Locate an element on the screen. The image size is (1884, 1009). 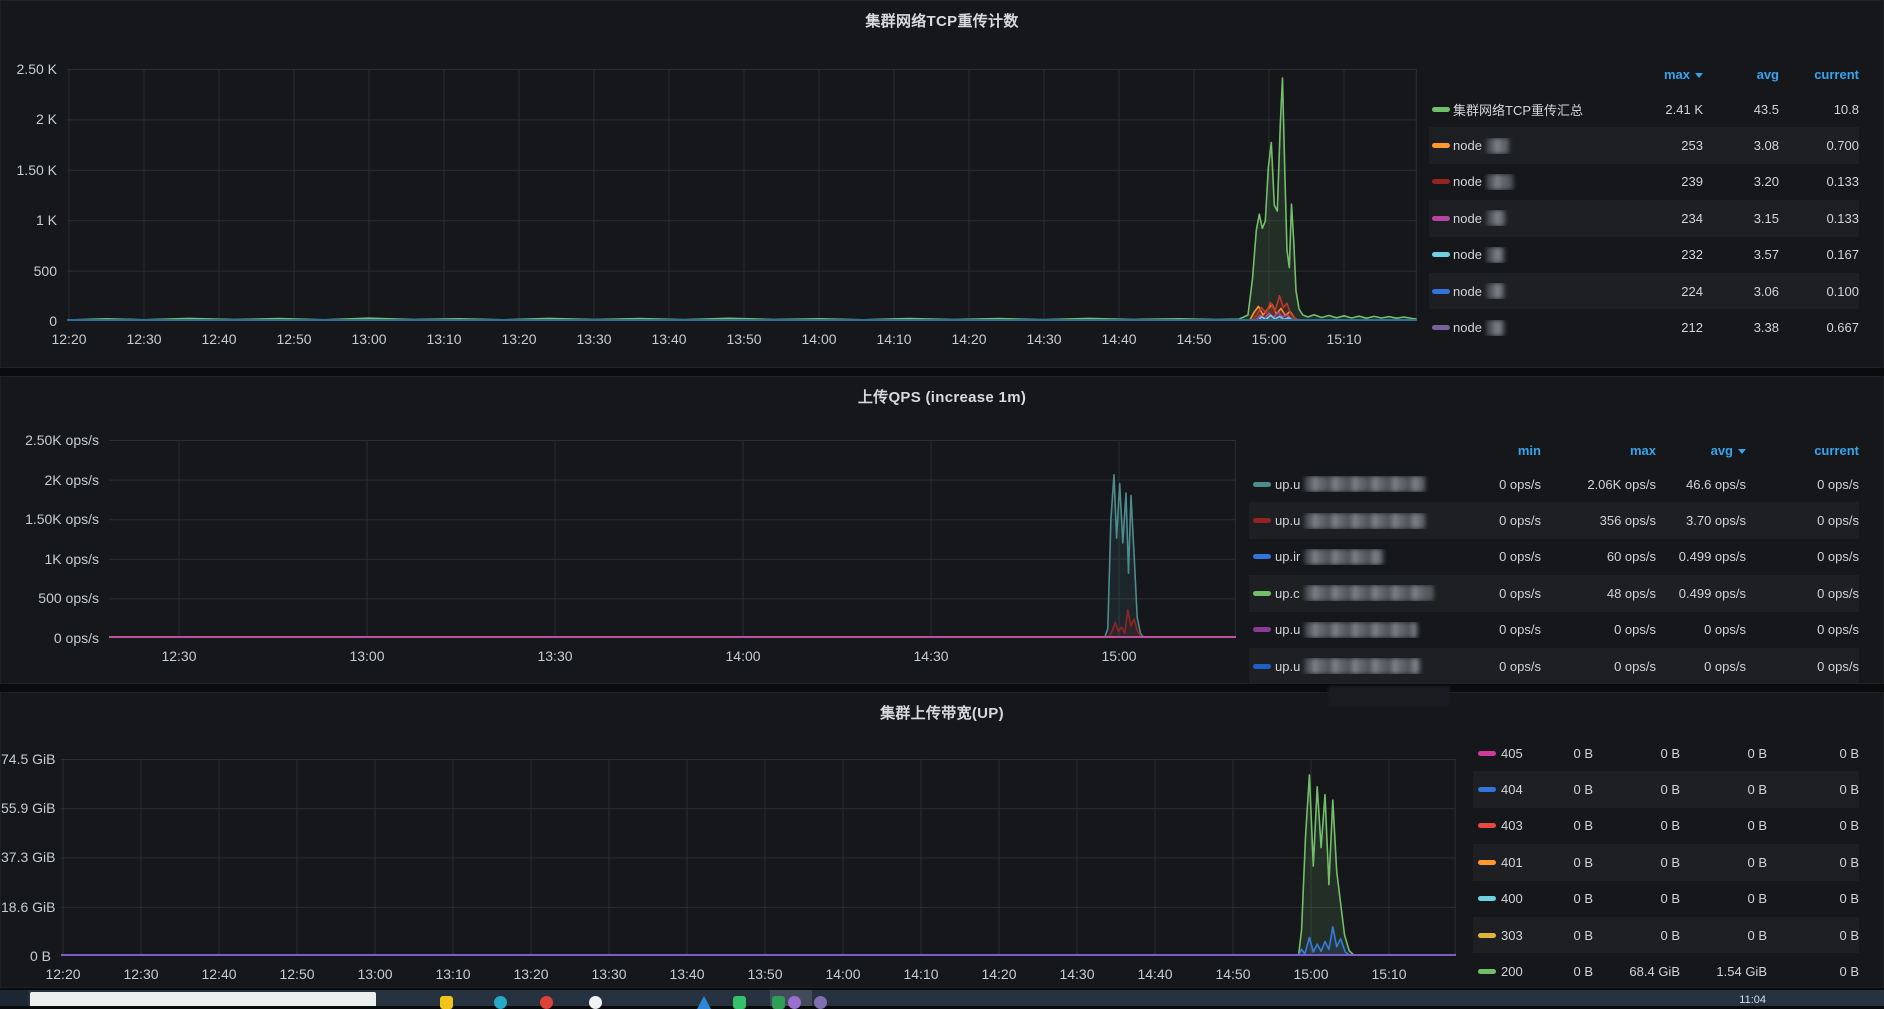
series-name: 400 is located at coordinates (1523, 898).